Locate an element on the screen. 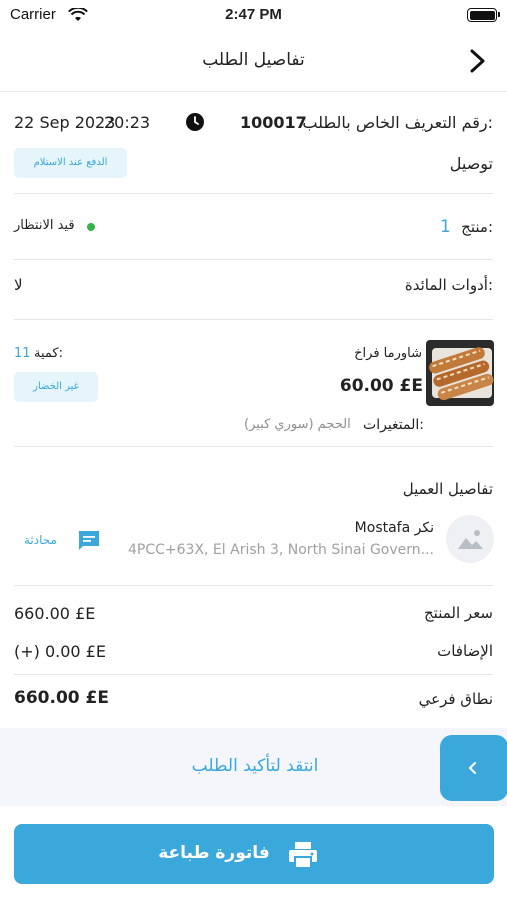  navigation-bar: تفاصيل الطلب is located at coordinates (253, 61).